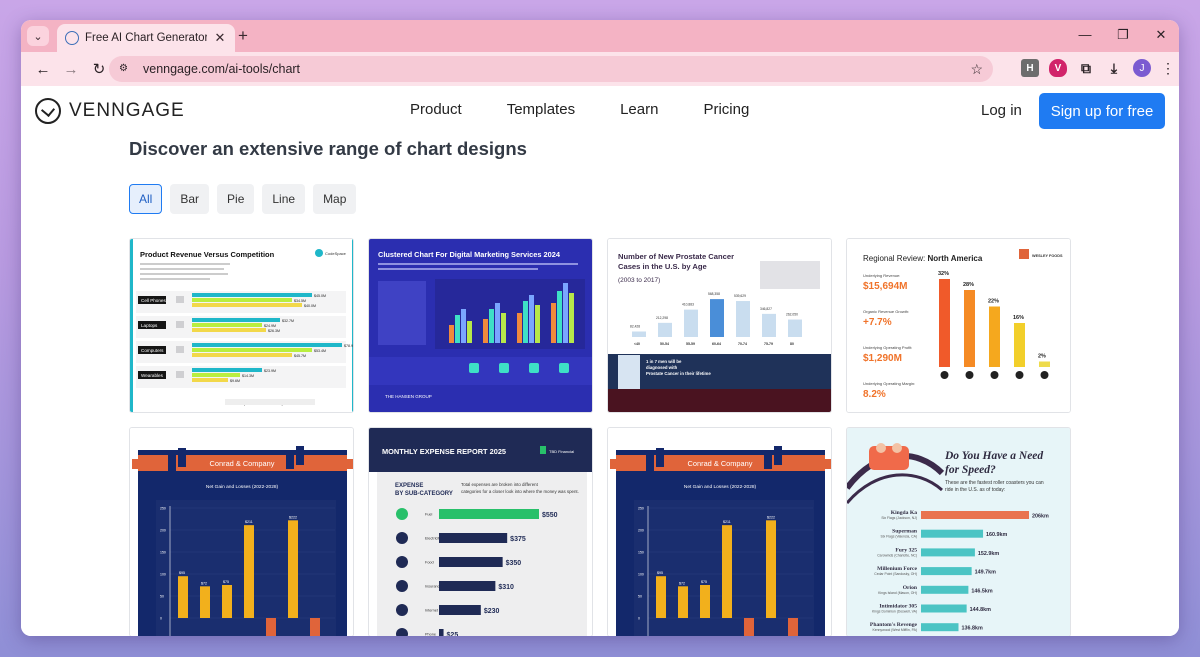 The height and width of the screenshot is (657, 1200). What do you see at coordinates (300, 301) in the screenshot?
I see `revenue-label: $34.5M` at bounding box center [300, 301].